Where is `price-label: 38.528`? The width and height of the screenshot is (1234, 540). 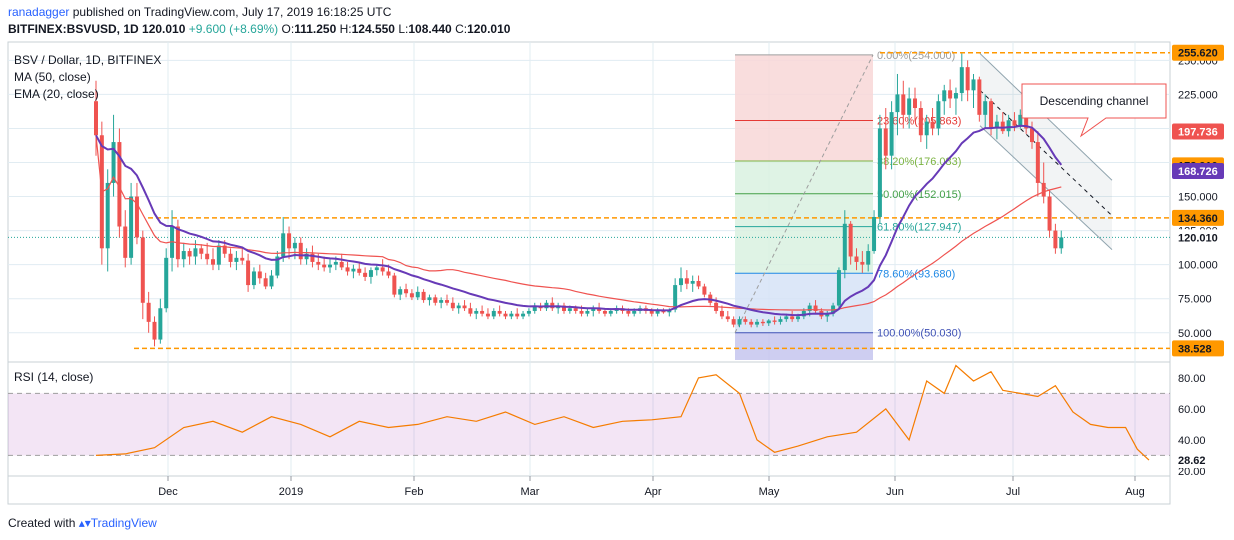
price-label: 38.528 is located at coordinates (1195, 349).